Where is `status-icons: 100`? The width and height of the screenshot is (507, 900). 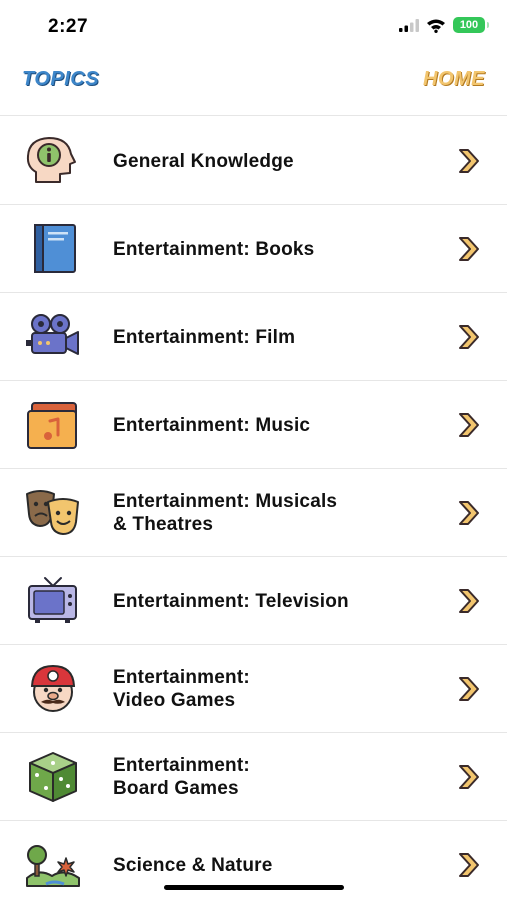 status-icons: 100 is located at coordinates (444, 25).